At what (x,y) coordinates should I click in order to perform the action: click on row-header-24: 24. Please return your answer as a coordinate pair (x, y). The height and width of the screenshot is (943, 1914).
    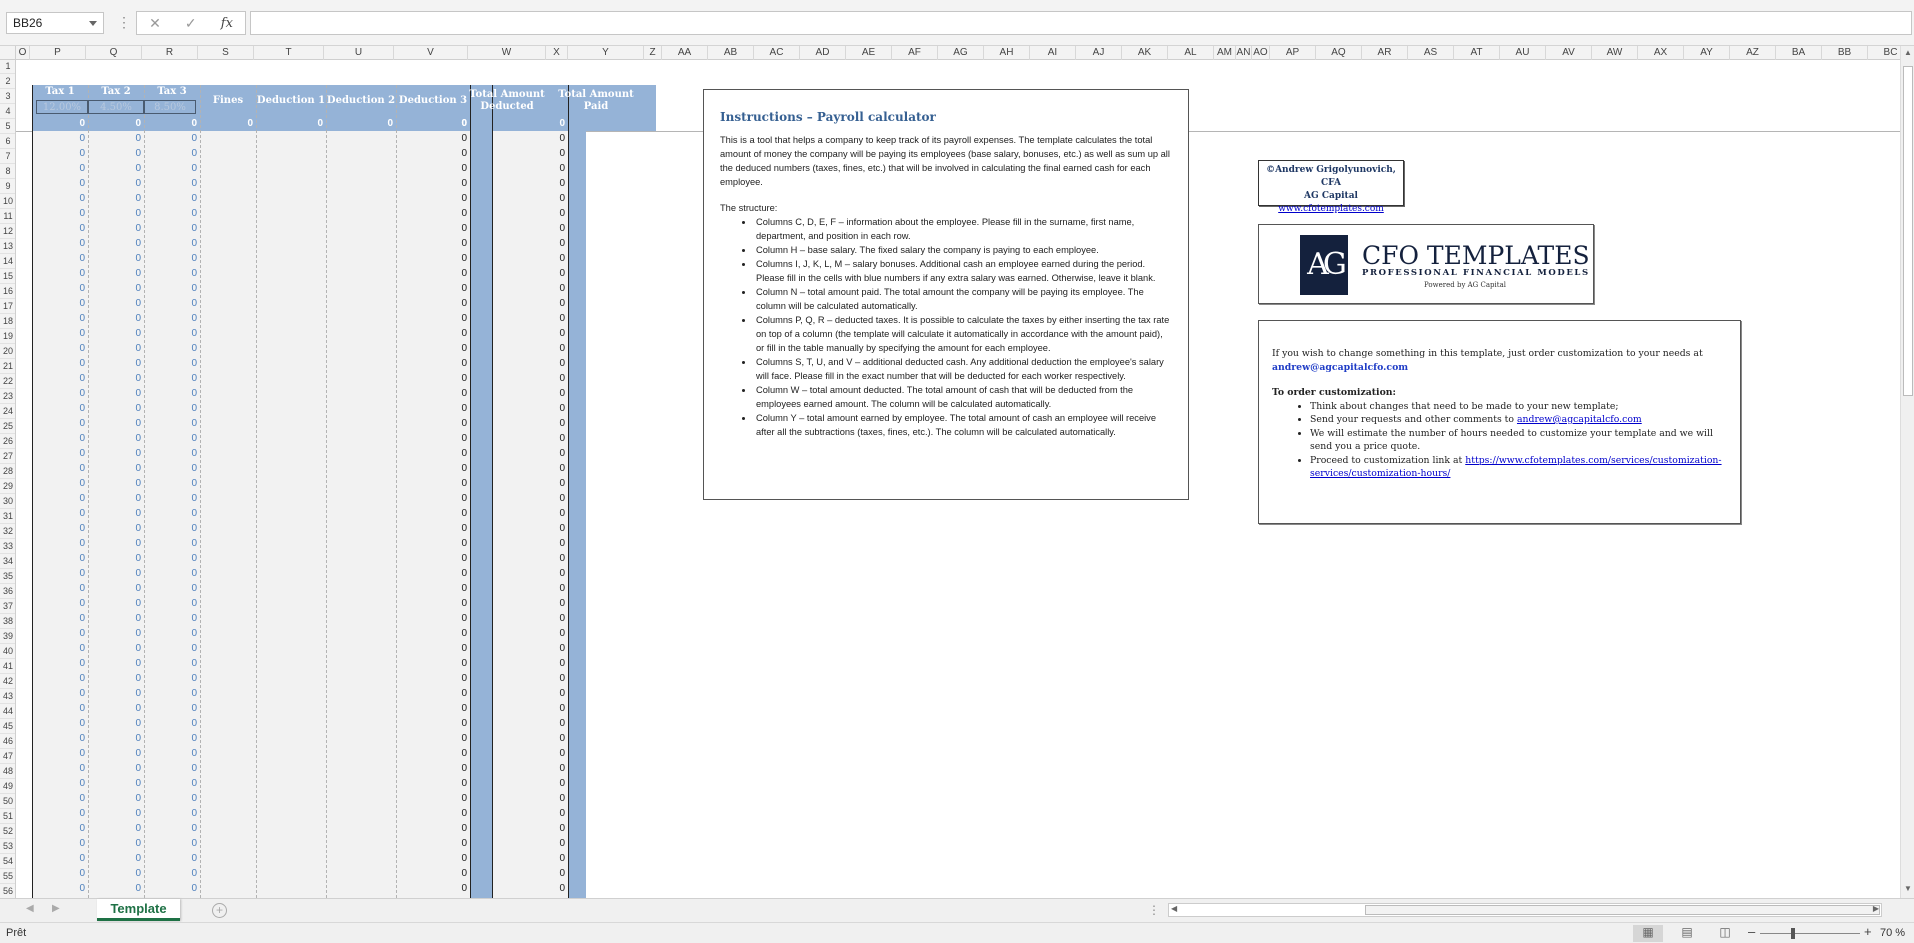
    Looking at the image, I should click on (7, 411).